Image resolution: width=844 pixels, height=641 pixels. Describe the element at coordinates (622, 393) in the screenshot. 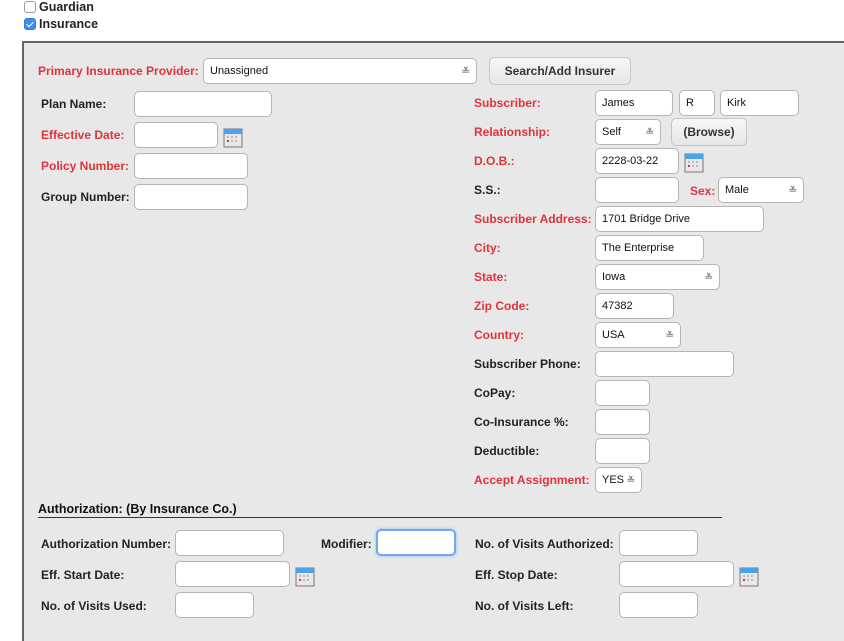

I see `copay-input` at that location.